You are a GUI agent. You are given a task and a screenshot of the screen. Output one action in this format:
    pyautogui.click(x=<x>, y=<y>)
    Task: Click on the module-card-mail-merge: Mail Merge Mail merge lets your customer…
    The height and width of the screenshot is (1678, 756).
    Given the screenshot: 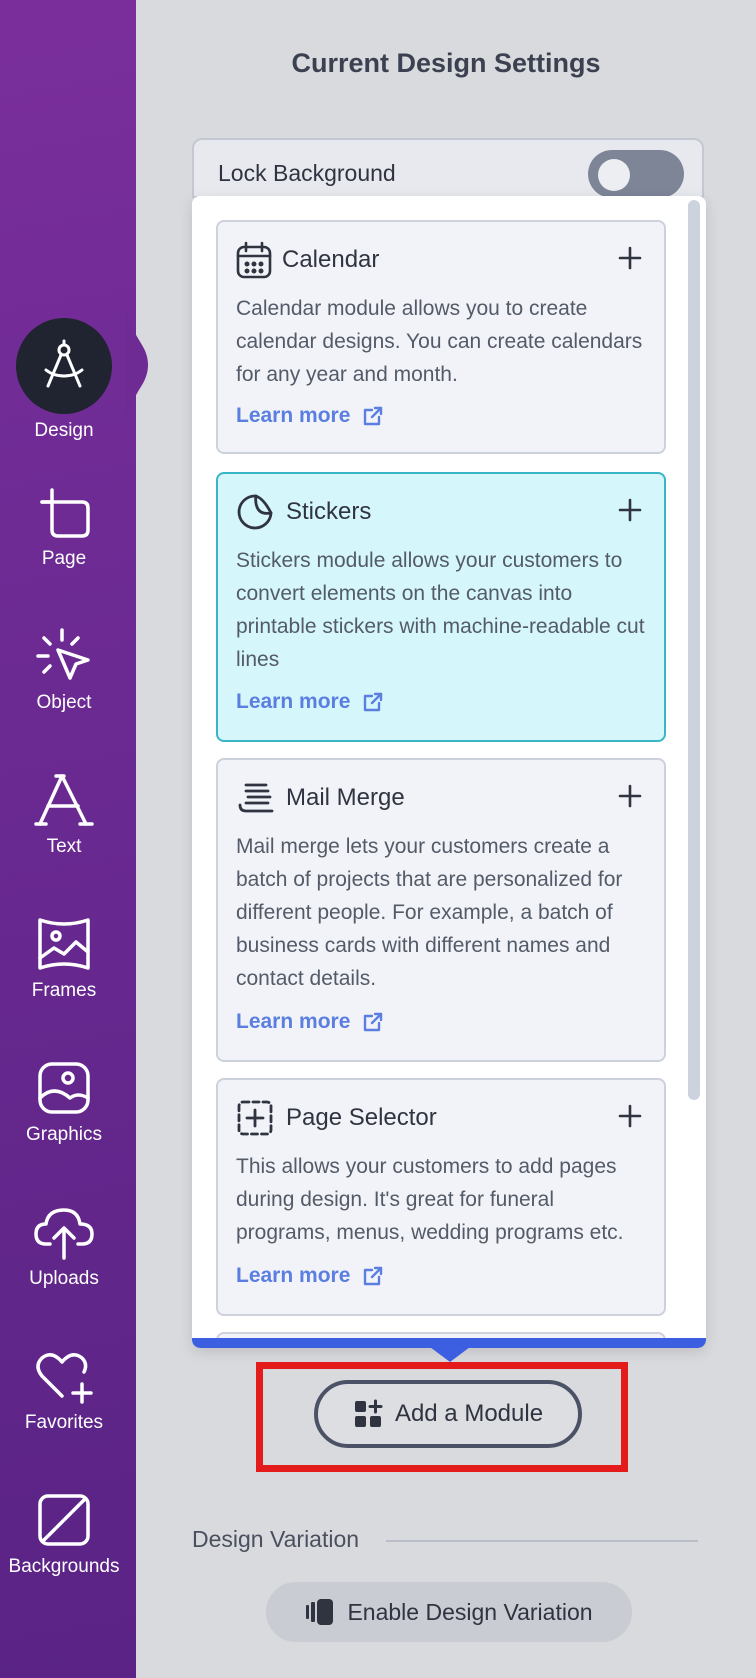 What is the action you would take?
    pyautogui.click(x=441, y=910)
    